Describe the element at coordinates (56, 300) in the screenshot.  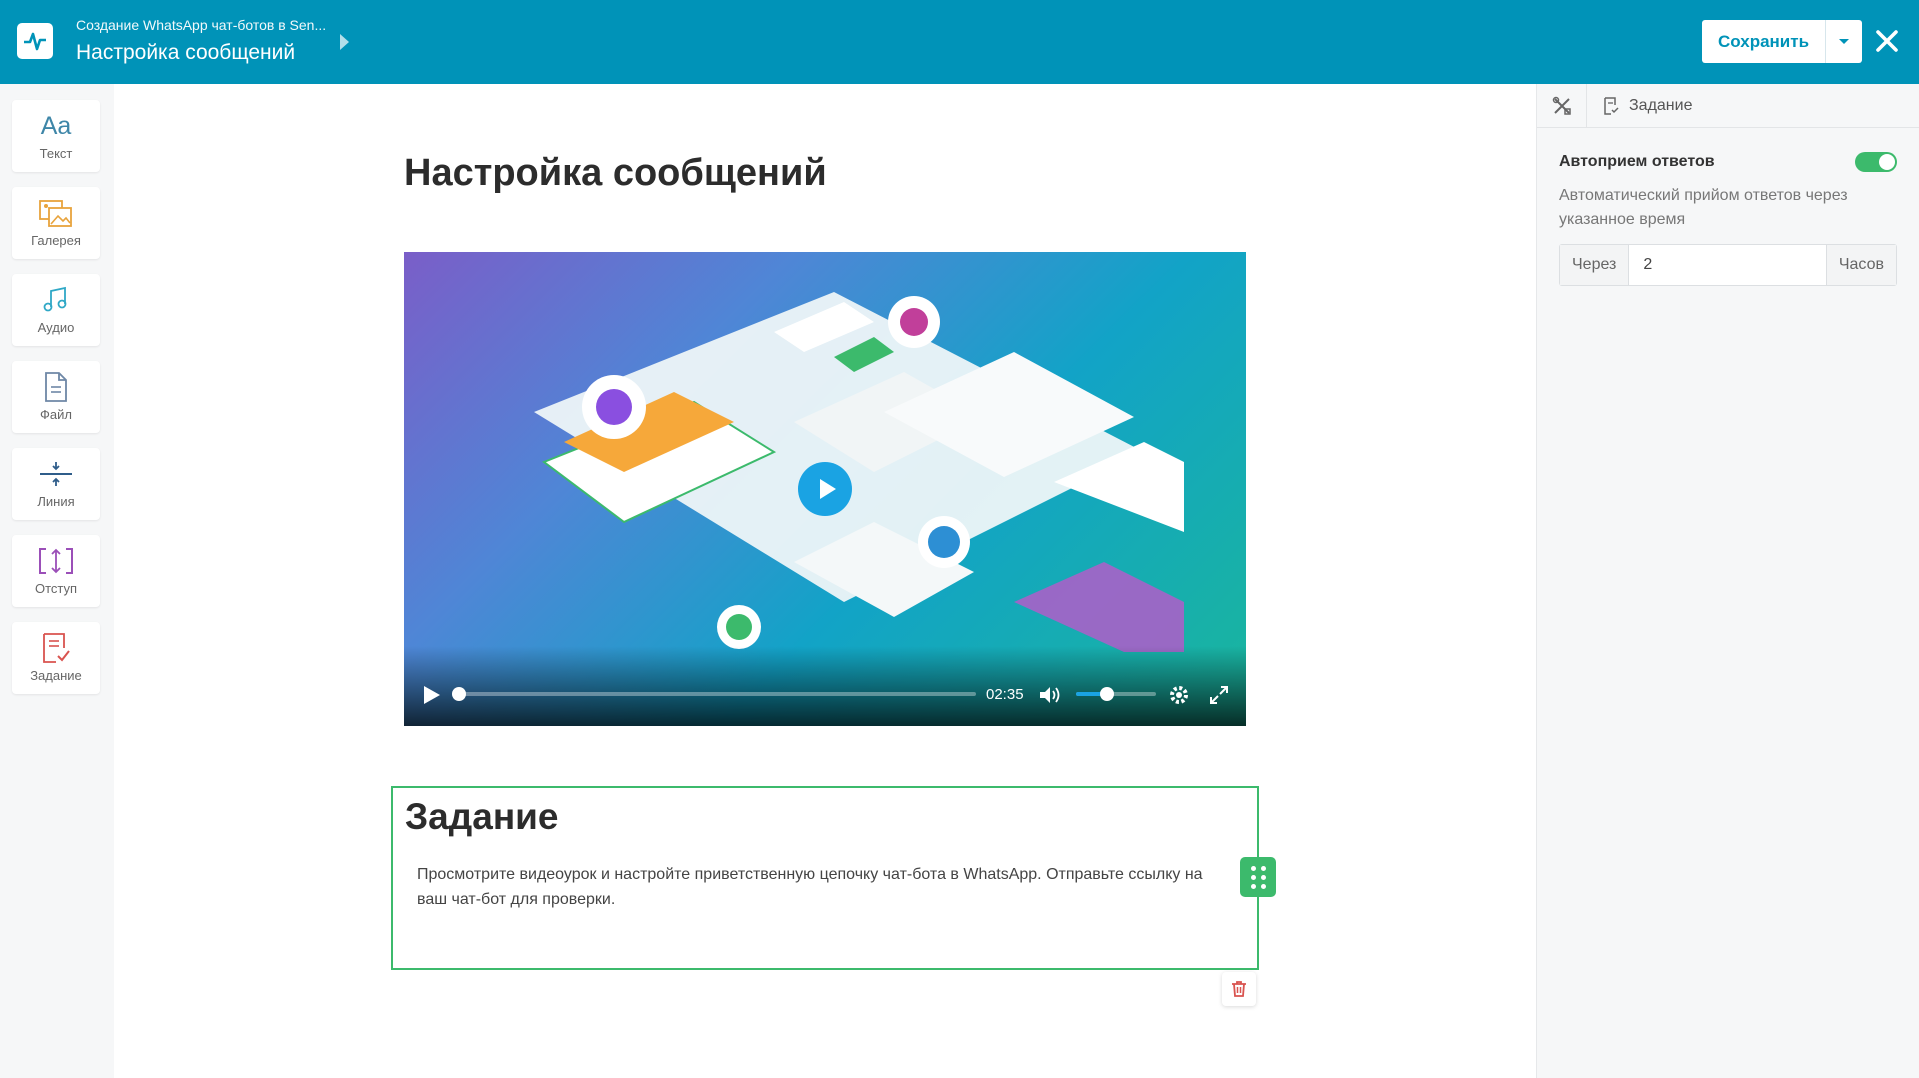
I see `audio-icon` at that location.